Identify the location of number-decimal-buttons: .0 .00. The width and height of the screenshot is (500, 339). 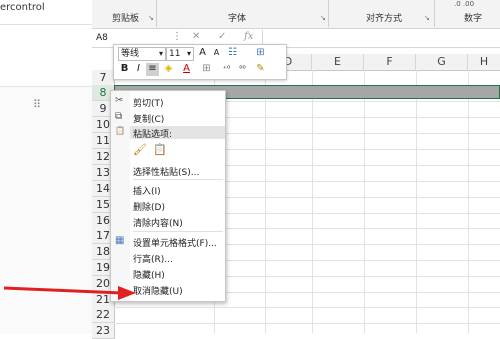
(464, 4).